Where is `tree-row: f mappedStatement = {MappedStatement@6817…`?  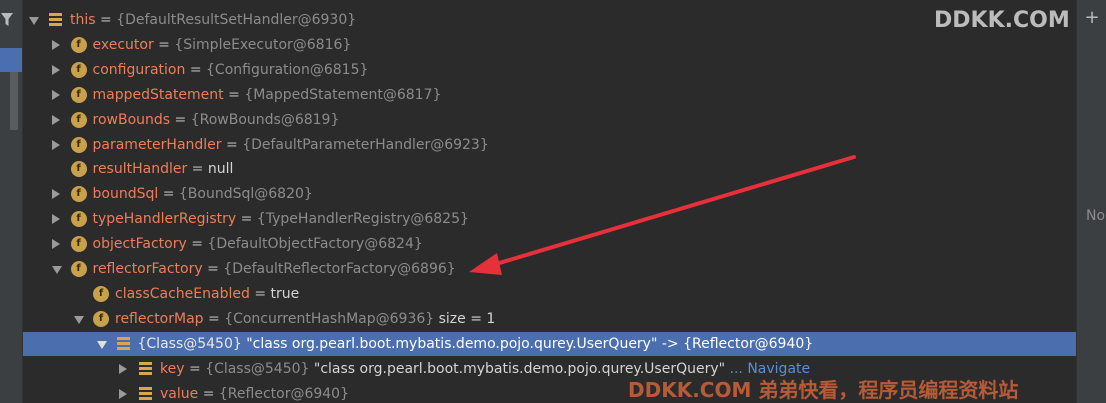
tree-row: f mappedStatement = {MappedStatement@6817… is located at coordinates (549, 95).